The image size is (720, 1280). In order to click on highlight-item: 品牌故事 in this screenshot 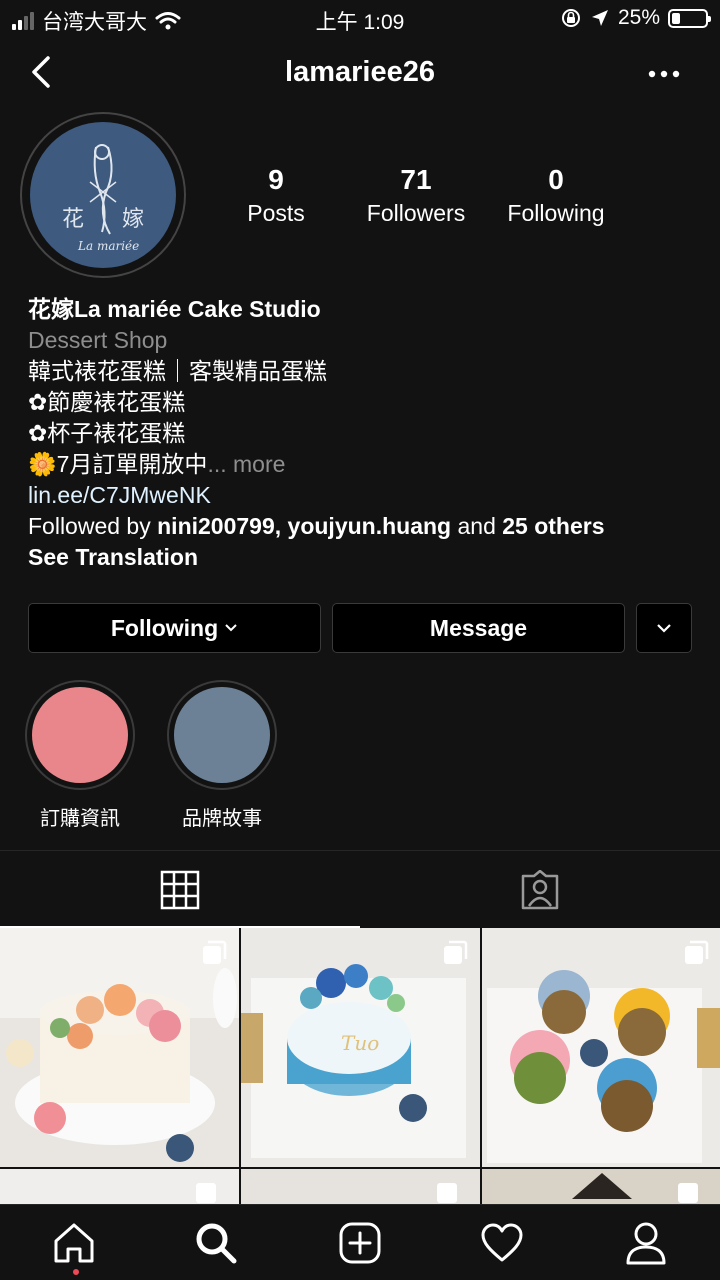, I will do `click(222, 755)`.